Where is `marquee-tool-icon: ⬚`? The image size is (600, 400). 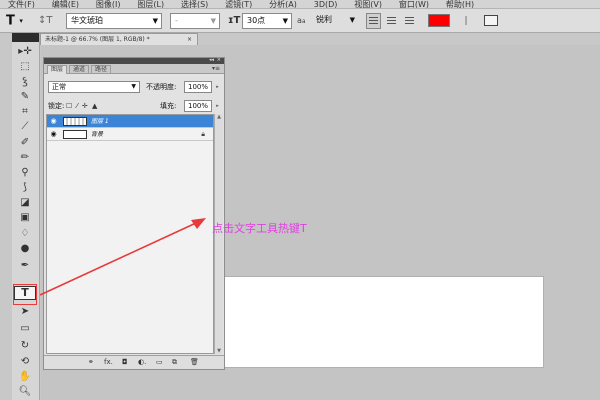
marquee-tool-icon: ⬚ is located at coordinates (25, 67).